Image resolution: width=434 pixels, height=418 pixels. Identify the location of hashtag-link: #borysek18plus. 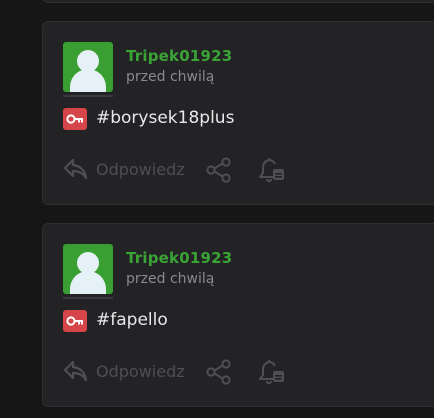
(165, 118).